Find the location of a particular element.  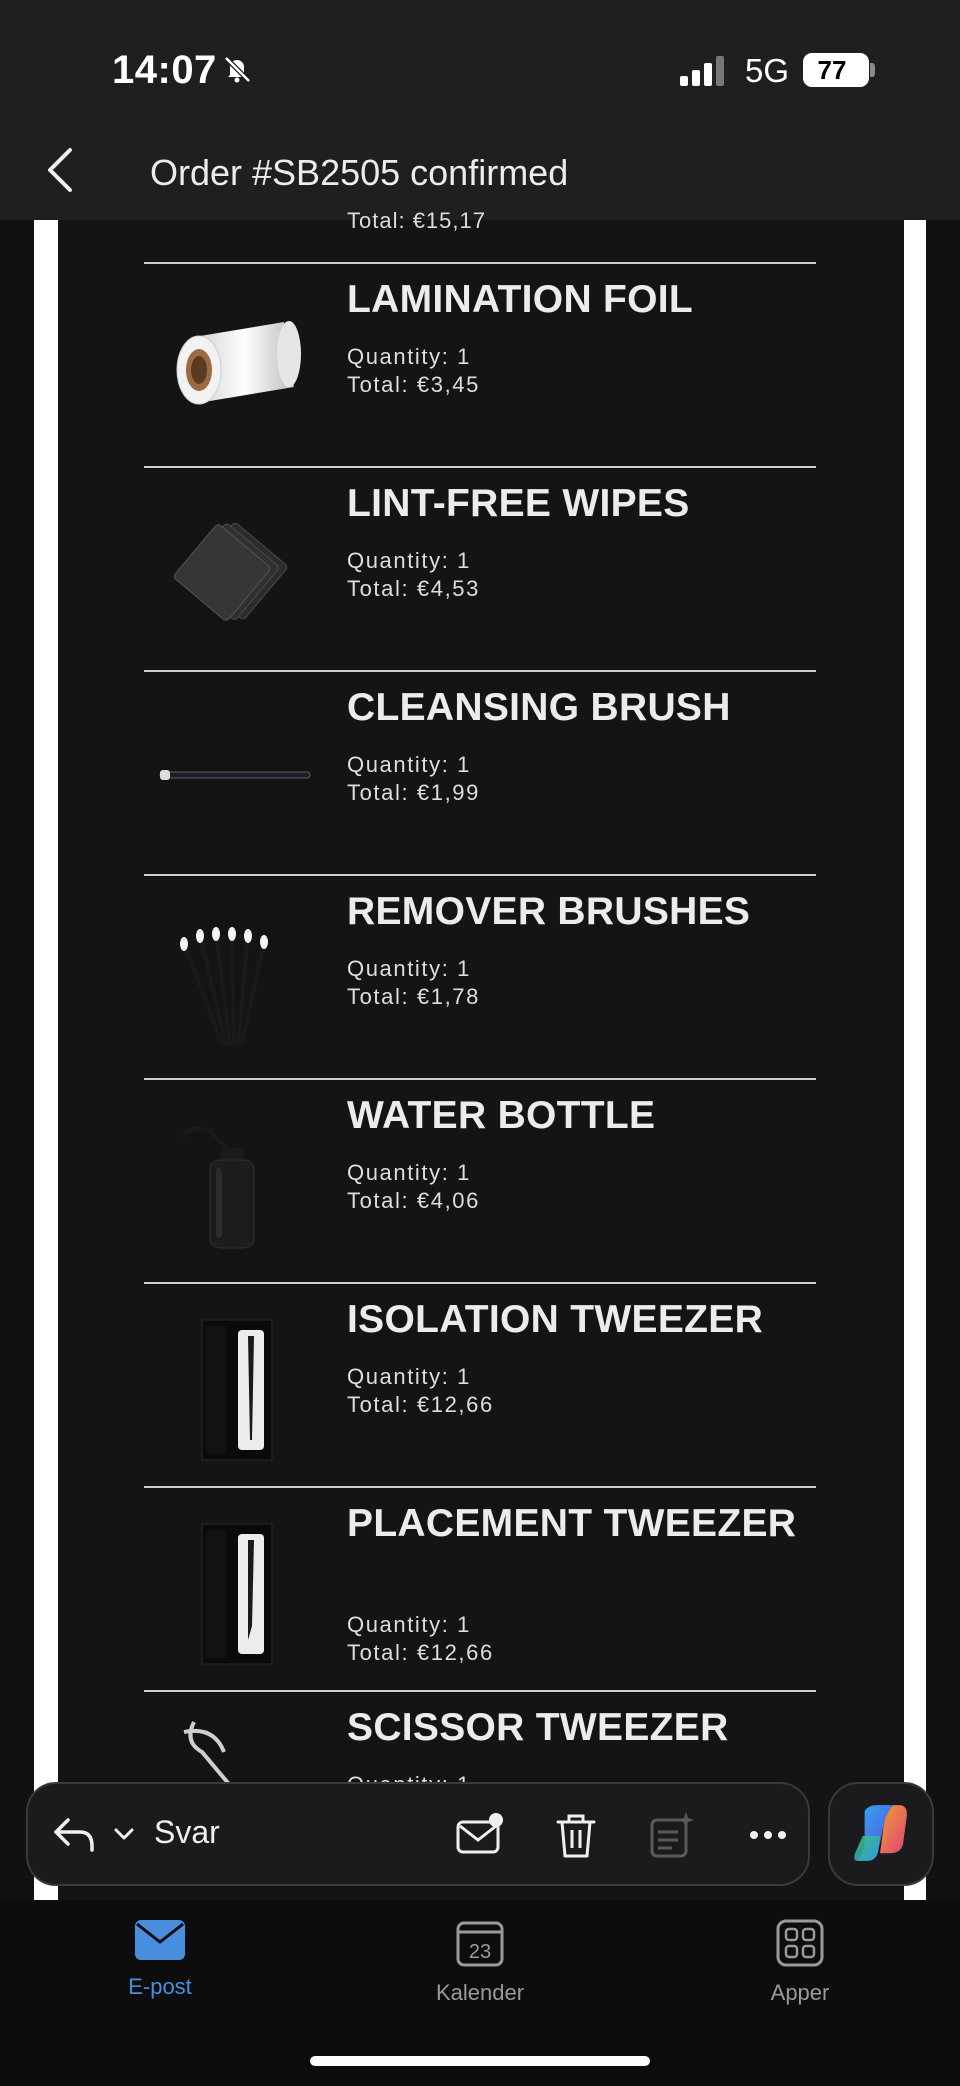

item-name: LINT-FREE WIPES is located at coordinates (518, 503).